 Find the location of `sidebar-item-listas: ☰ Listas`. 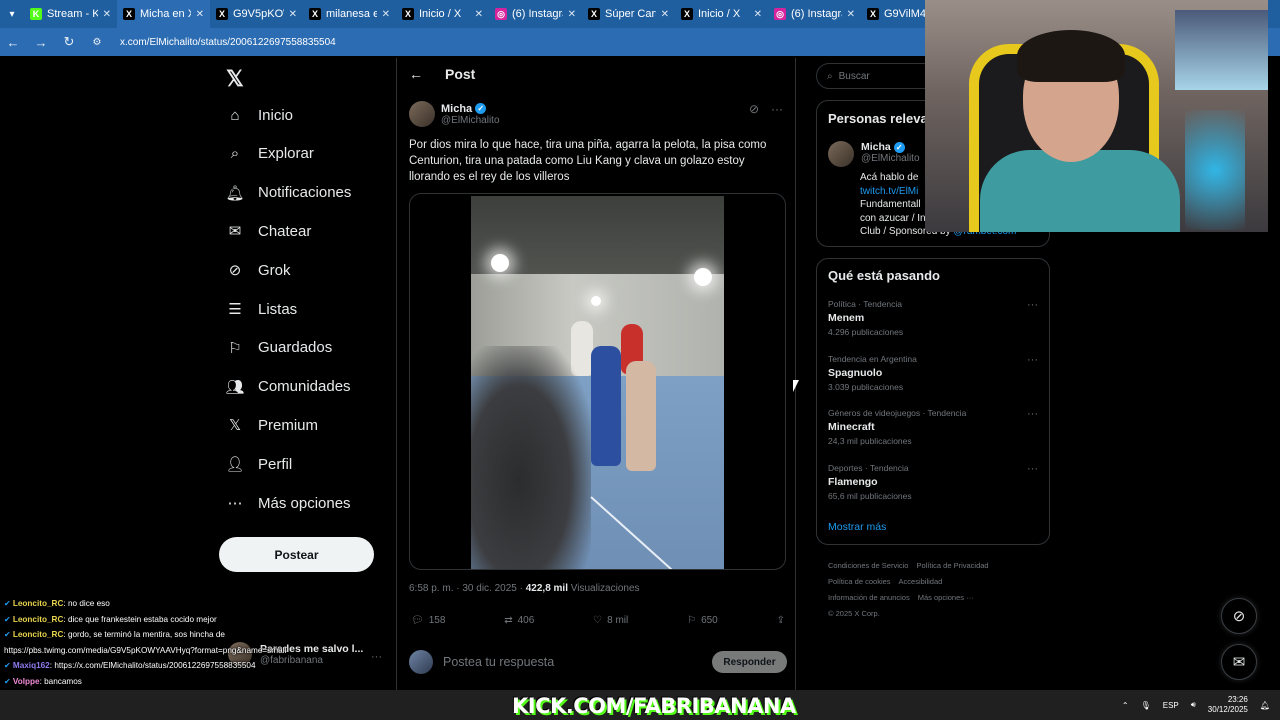

sidebar-item-listas: ☰ Listas is located at coordinates (261, 309).